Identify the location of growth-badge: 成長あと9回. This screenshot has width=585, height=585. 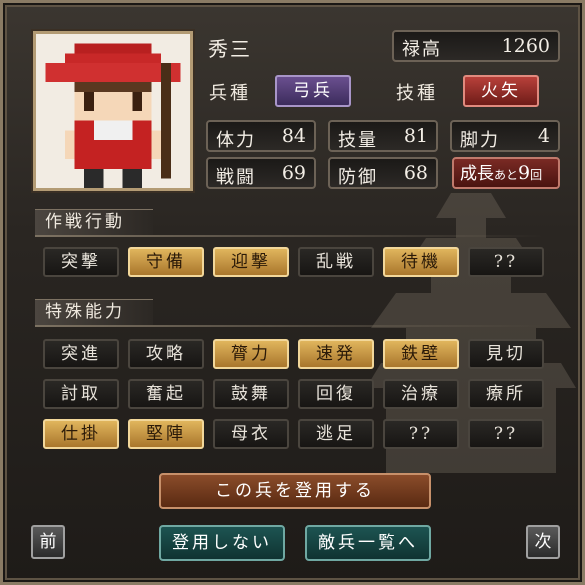
(506, 173).